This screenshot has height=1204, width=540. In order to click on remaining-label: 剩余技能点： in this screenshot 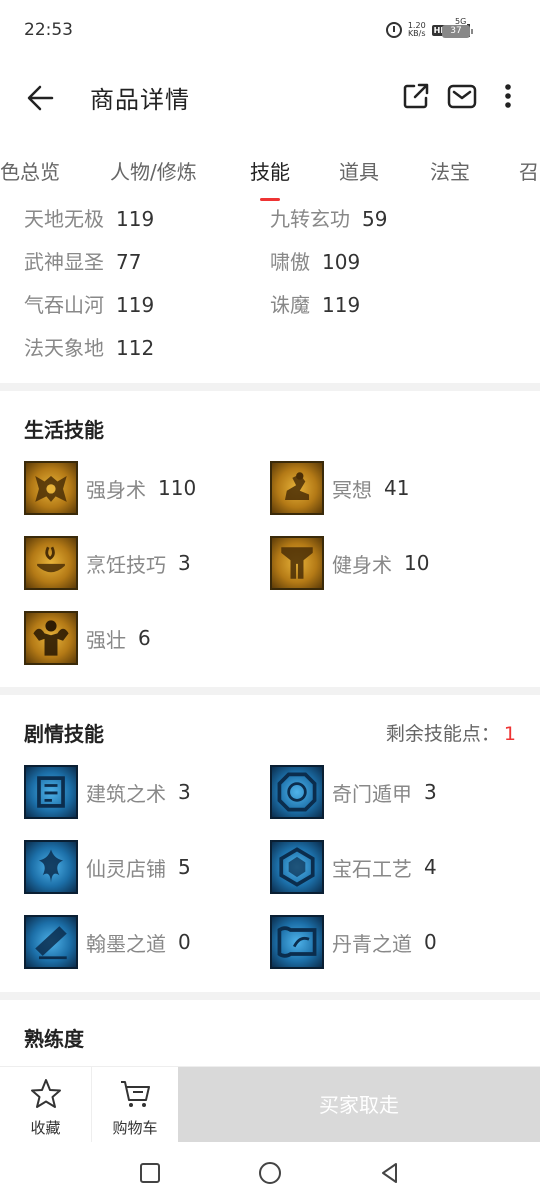, I will do `click(442, 734)`.